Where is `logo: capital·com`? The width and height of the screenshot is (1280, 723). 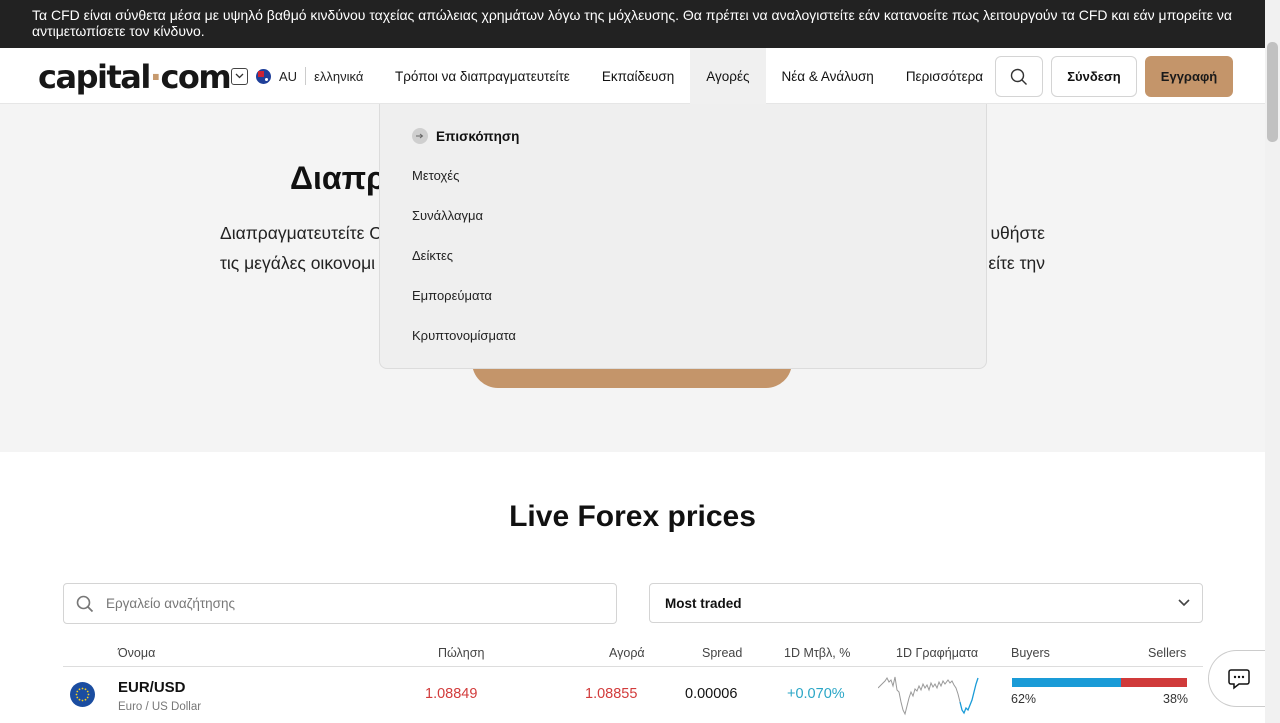 logo: capital·com is located at coordinates (135, 77).